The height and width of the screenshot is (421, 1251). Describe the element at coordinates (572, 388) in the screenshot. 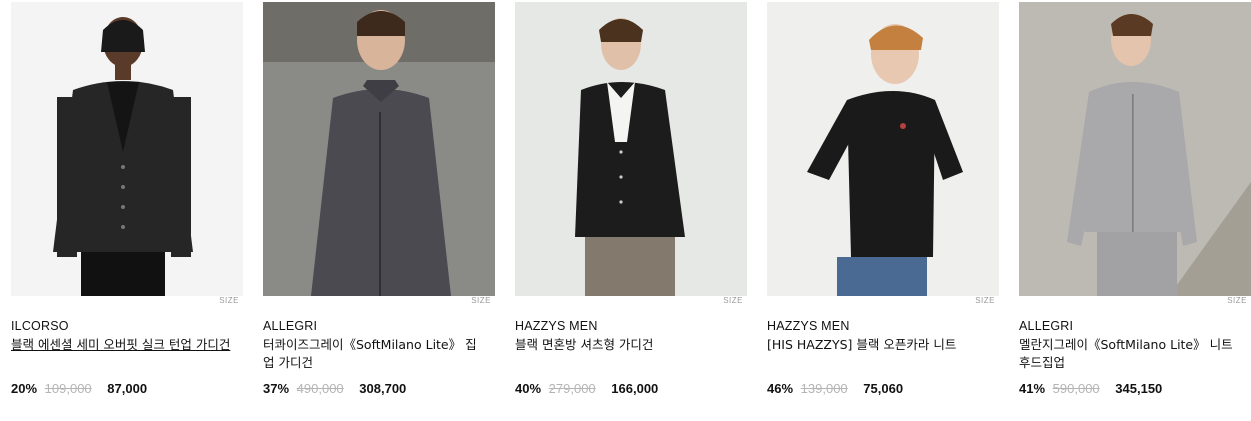

I see `original-price: 279,000` at that location.